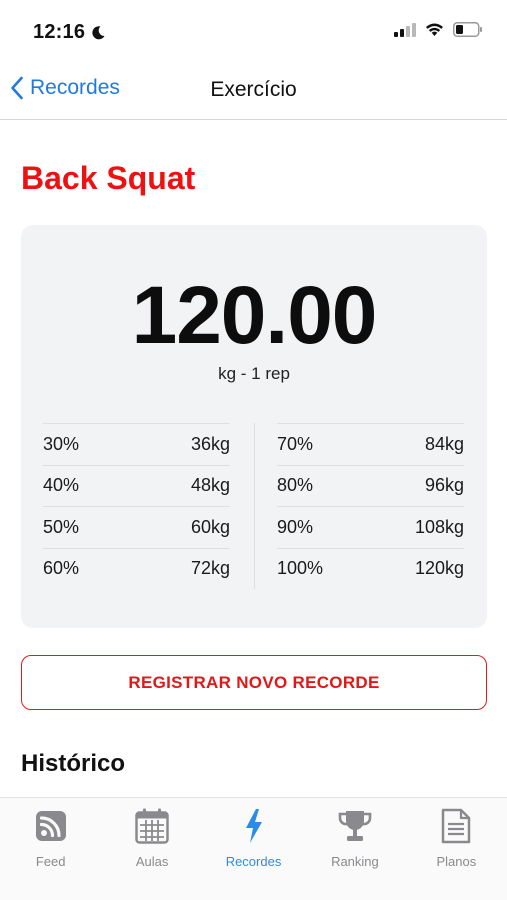 Image resolution: width=507 pixels, height=900 pixels. Describe the element at coordinates (136, 444) in the screenshot. I see `percentage-row: 30% 36kg` at that location.